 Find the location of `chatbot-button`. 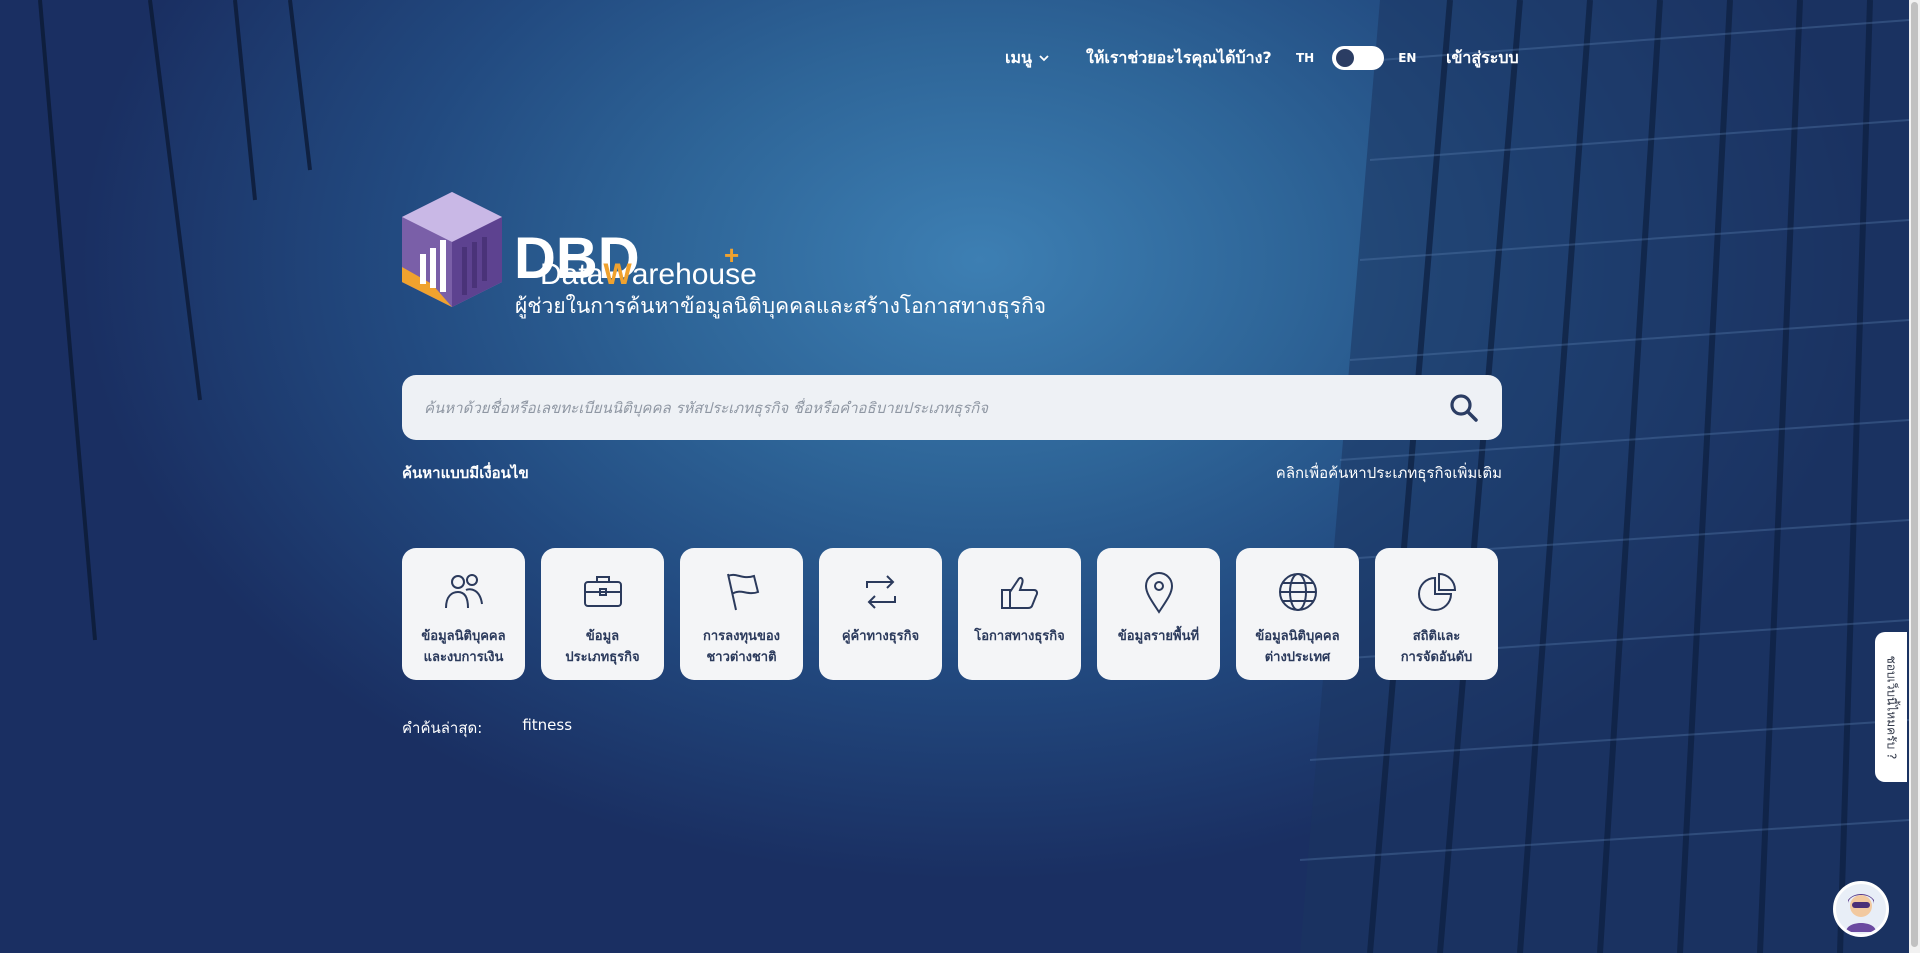

chatbot-button is located at coordinates (1861, 909).